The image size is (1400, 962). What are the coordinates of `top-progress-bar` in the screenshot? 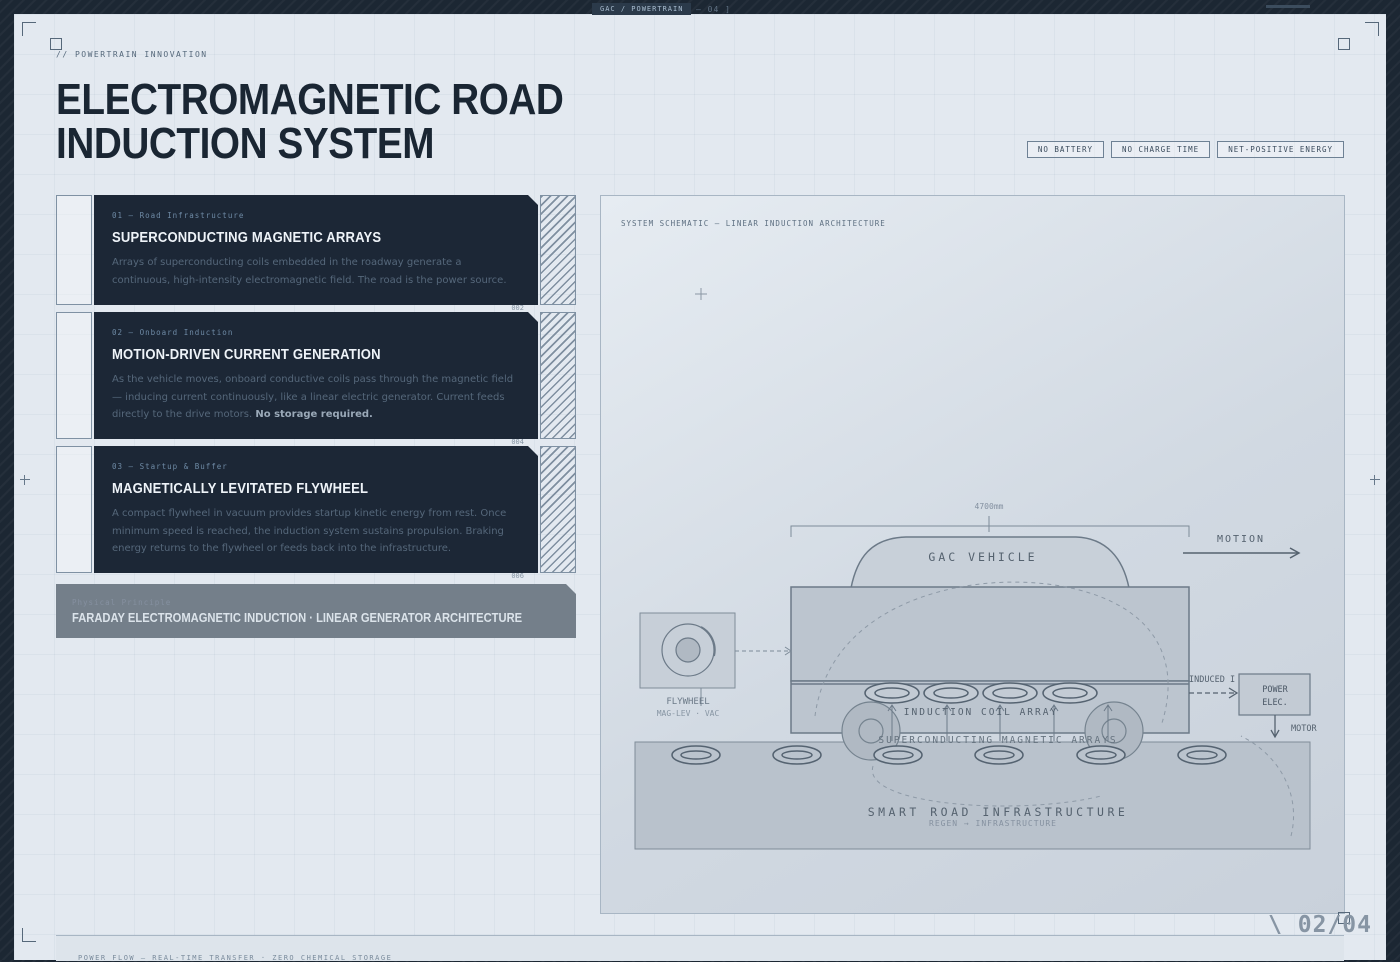 It's located at (1288, 6).